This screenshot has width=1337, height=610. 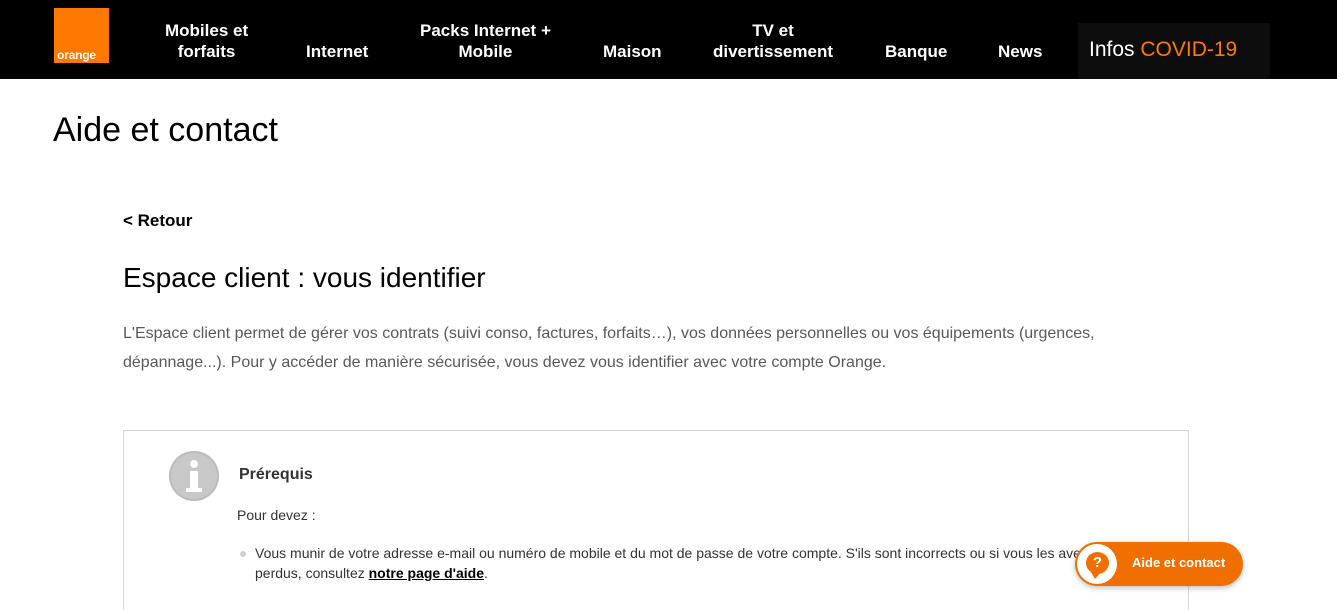 I want to click on prerequis-lead: Pour devez :, so click(x=276, y=515).